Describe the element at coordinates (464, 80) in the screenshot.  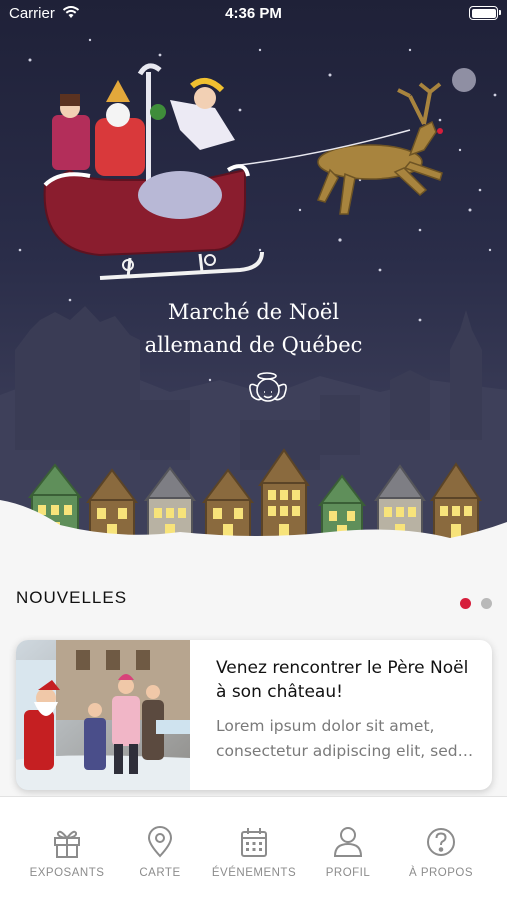
I see `moon` at that location.